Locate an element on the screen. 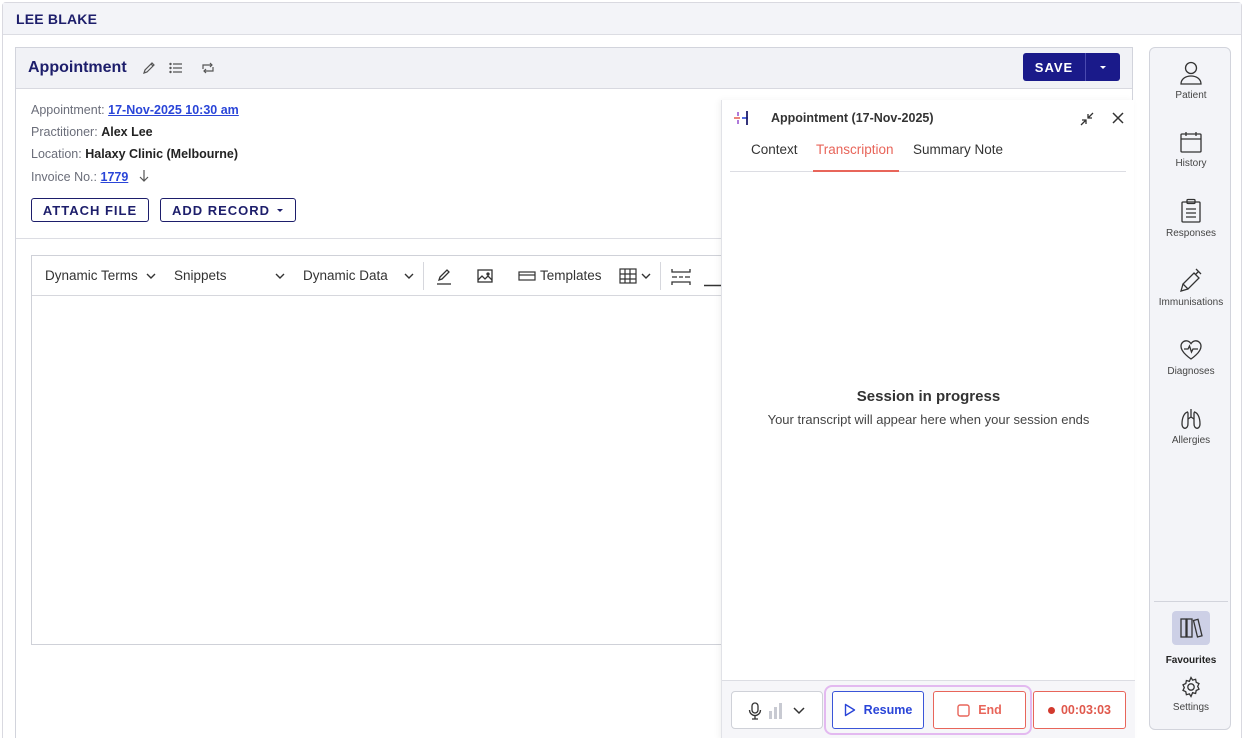 Image resolution: width=1244 pixels, height=738 pixels. sidebar-item-label: Diagnoses is located at coordinates (1191, 371).